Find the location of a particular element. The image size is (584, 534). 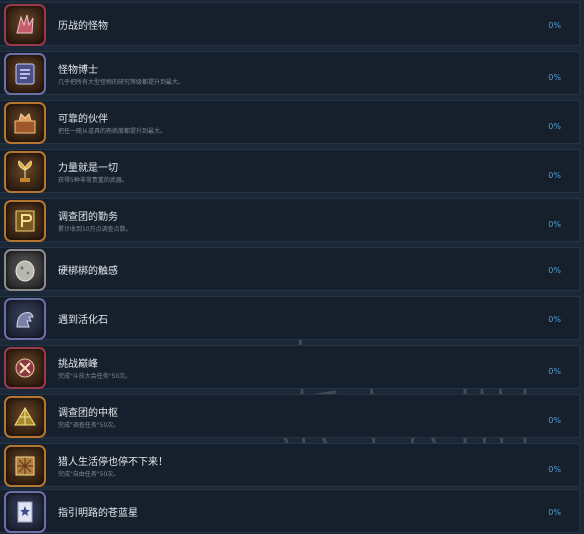

research-points-icon is located at coordinates (25, 221).